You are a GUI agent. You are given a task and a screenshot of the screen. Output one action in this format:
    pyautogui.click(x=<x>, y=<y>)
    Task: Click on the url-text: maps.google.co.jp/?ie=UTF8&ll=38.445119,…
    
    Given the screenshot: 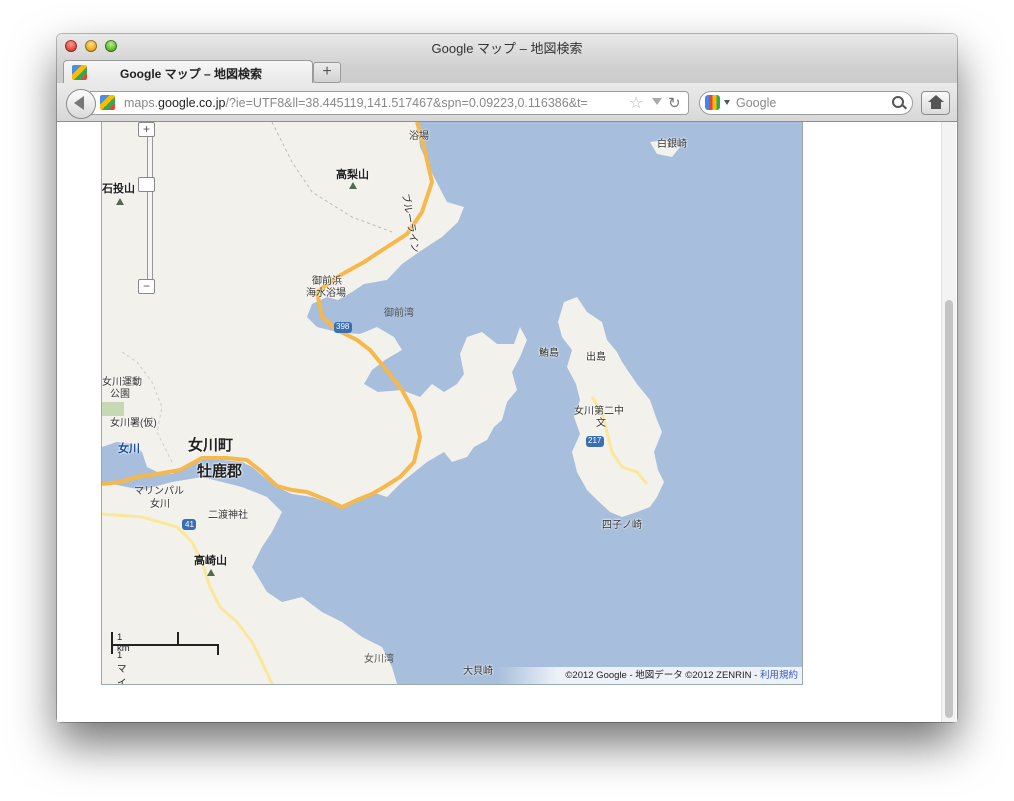 What is the action you would take?
    pyautogui.click(x=356, y=103)
    